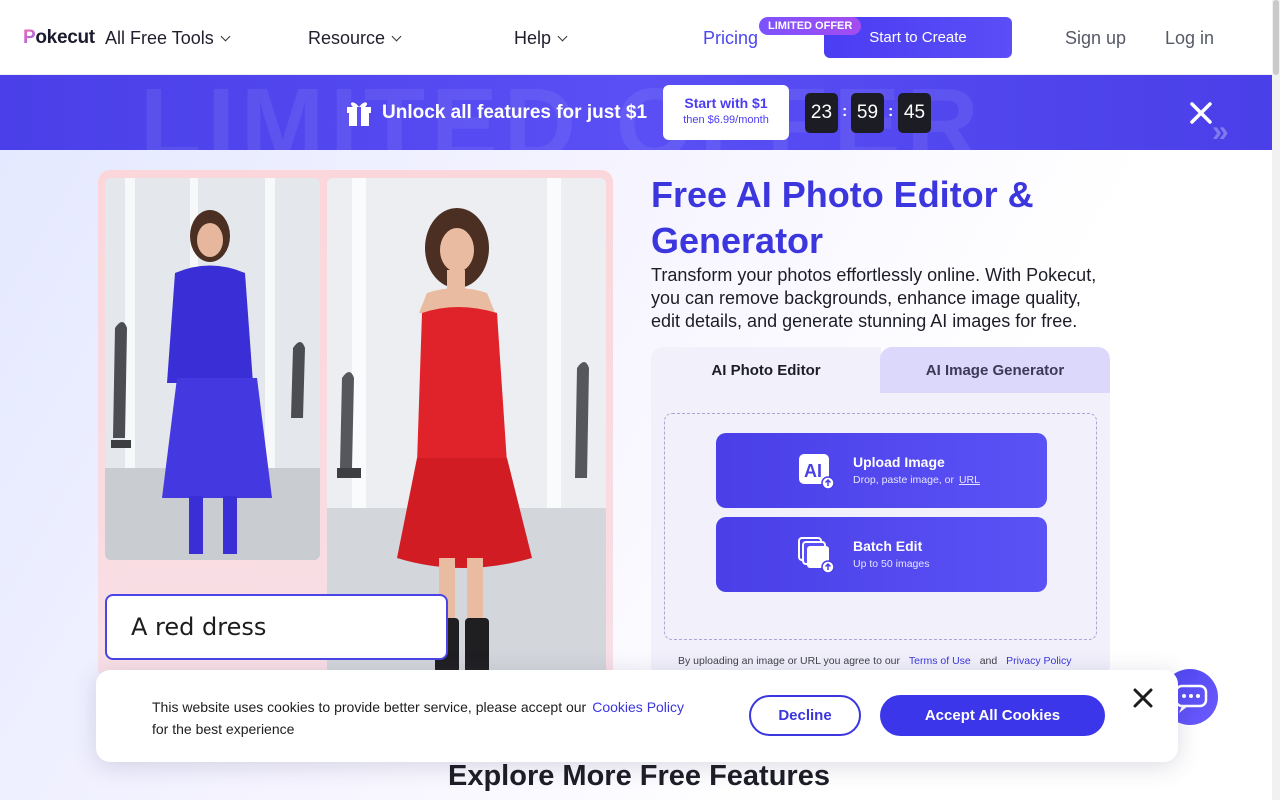 The width and height of the screenshot is (1280, 800). What do you see at coordinates (223, 729) in the screenshot?
I see `cookie-text-line2: for the best experience` at bounding box center [223, 729].